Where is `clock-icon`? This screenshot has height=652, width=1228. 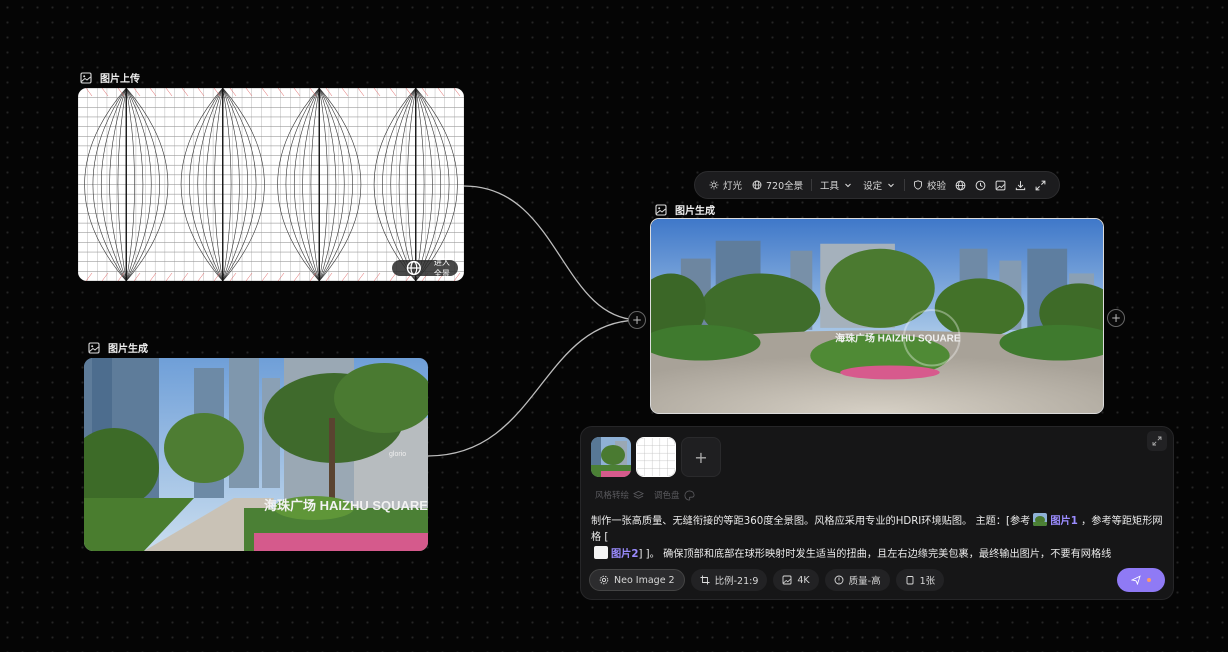 clock-icon is located at coordinates (980, 185).